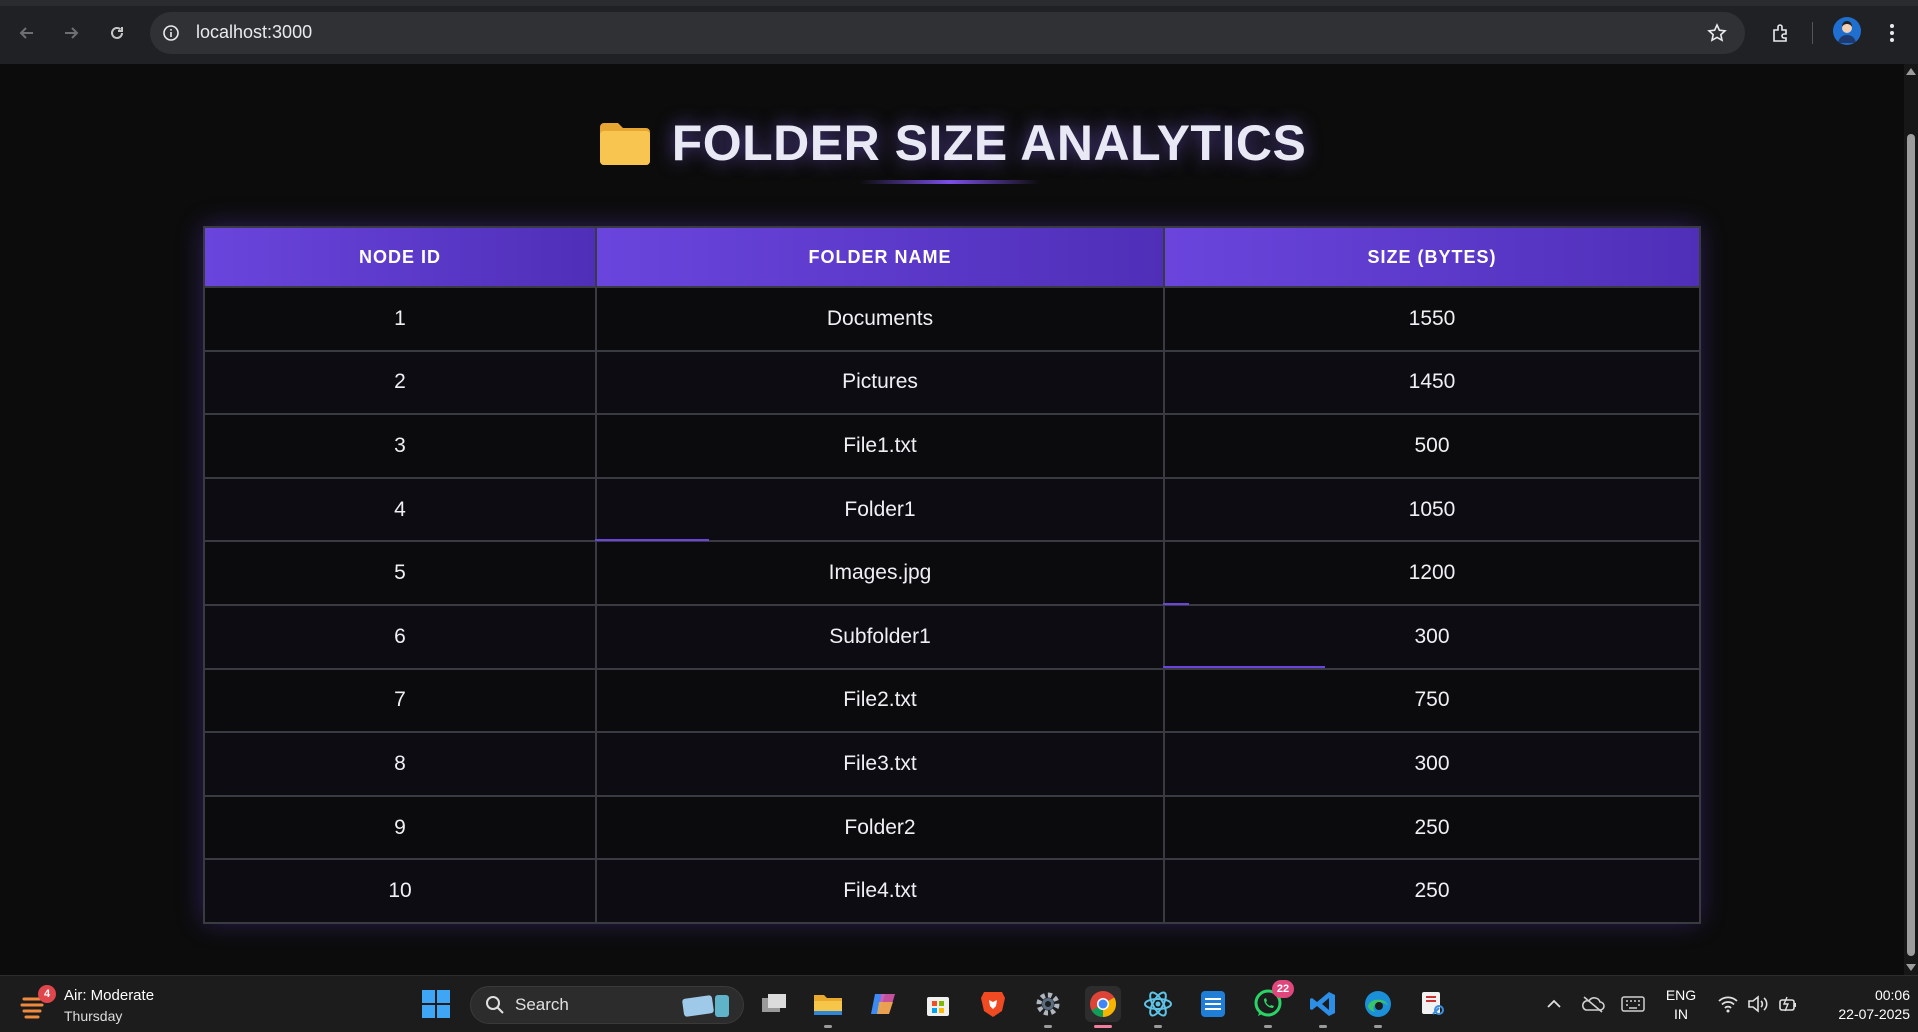  What do you see at coordinates (1593, 1004) in the screenshot?
I see `onedrive-offline-icon` at bounding box center [1593, 1004].